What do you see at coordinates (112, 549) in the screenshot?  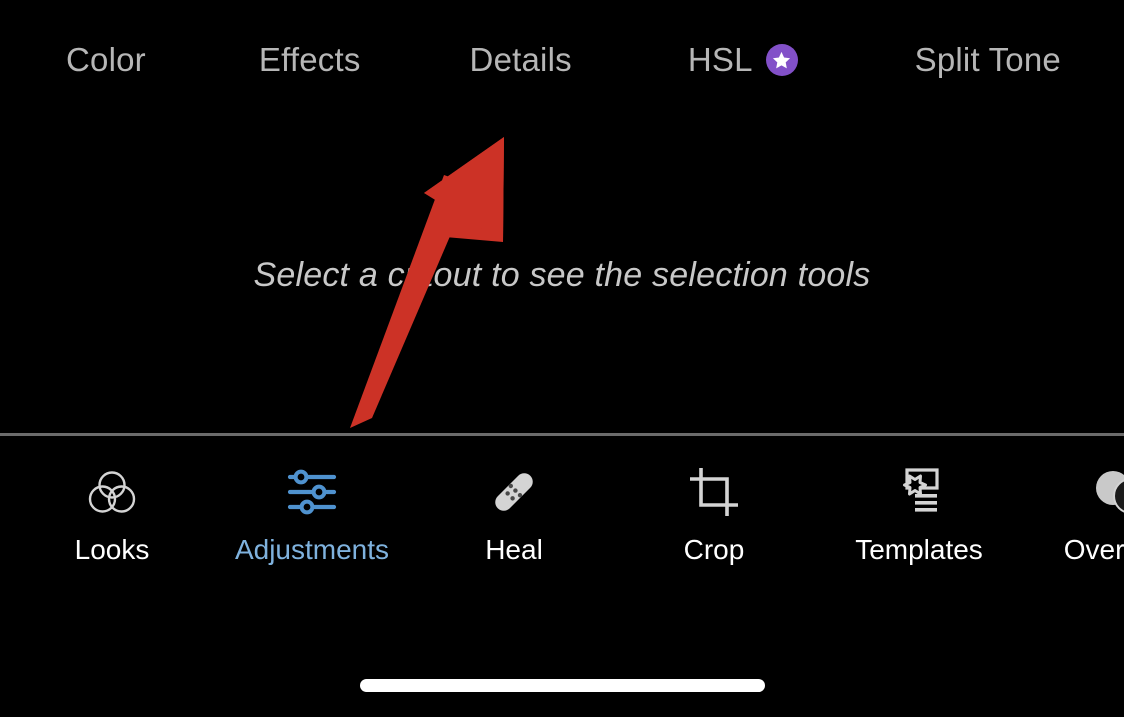 I see `toolbar-item-looks-label: Looks` at bounding box center [112, 549].